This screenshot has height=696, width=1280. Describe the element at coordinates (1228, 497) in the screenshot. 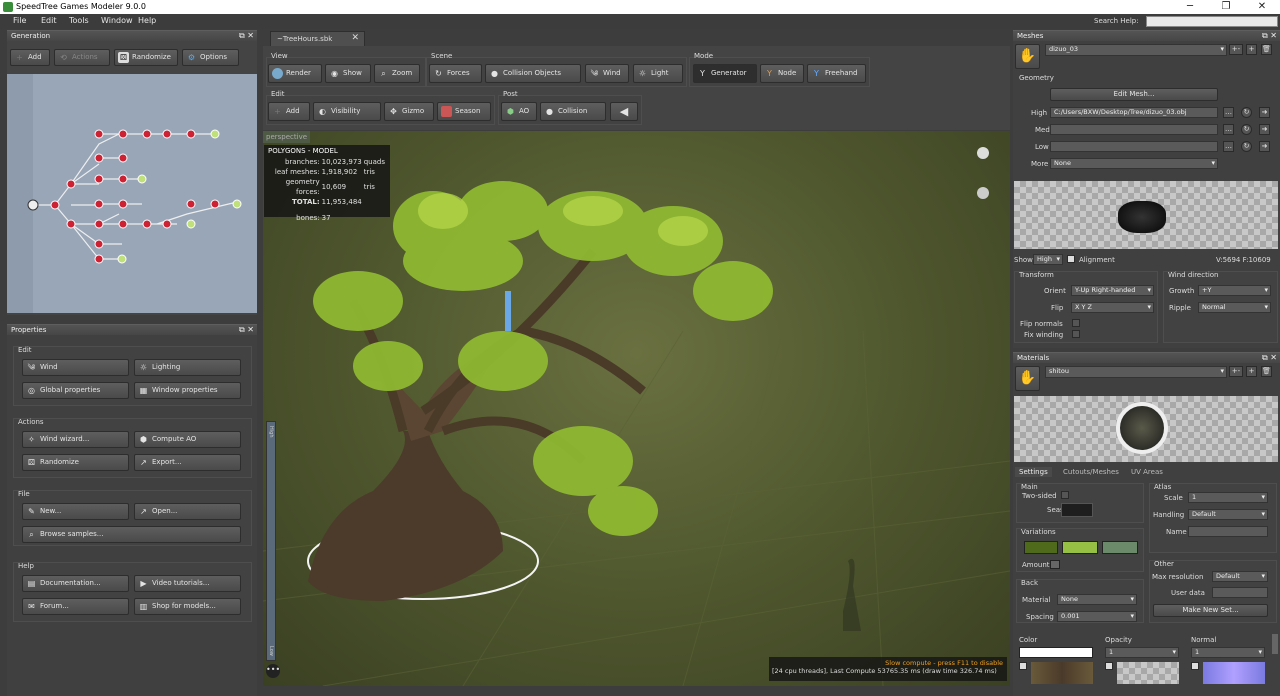

I see `scale-field: 1` at that location.